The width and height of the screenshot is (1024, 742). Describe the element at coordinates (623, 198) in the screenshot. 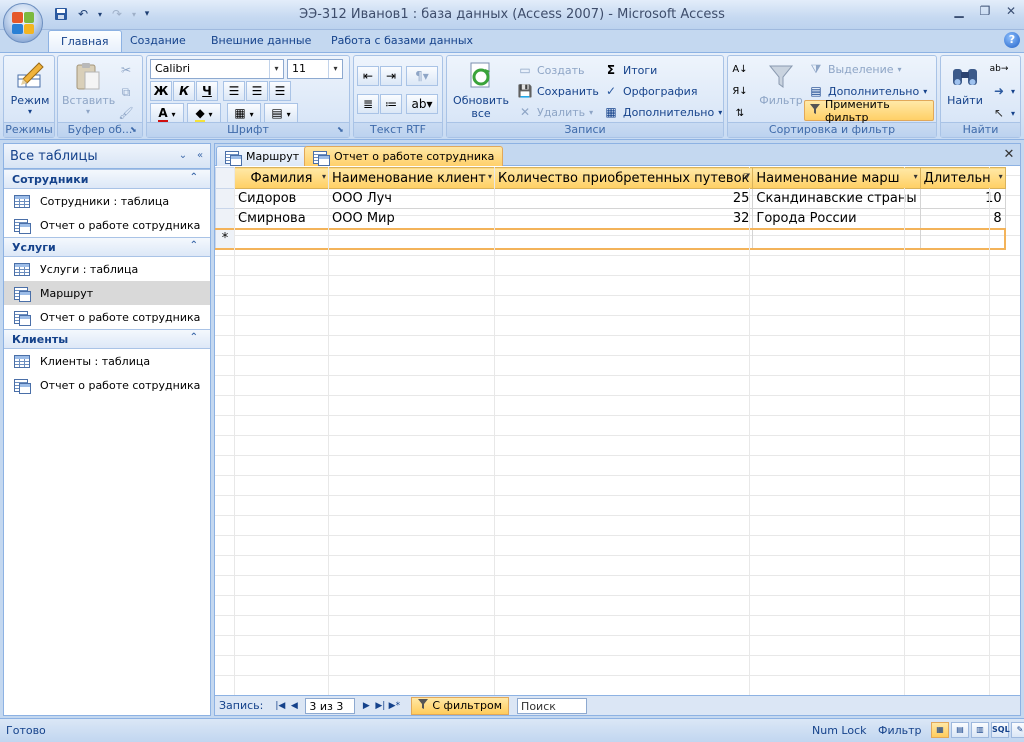

I see `table-cell: 25` at that location.